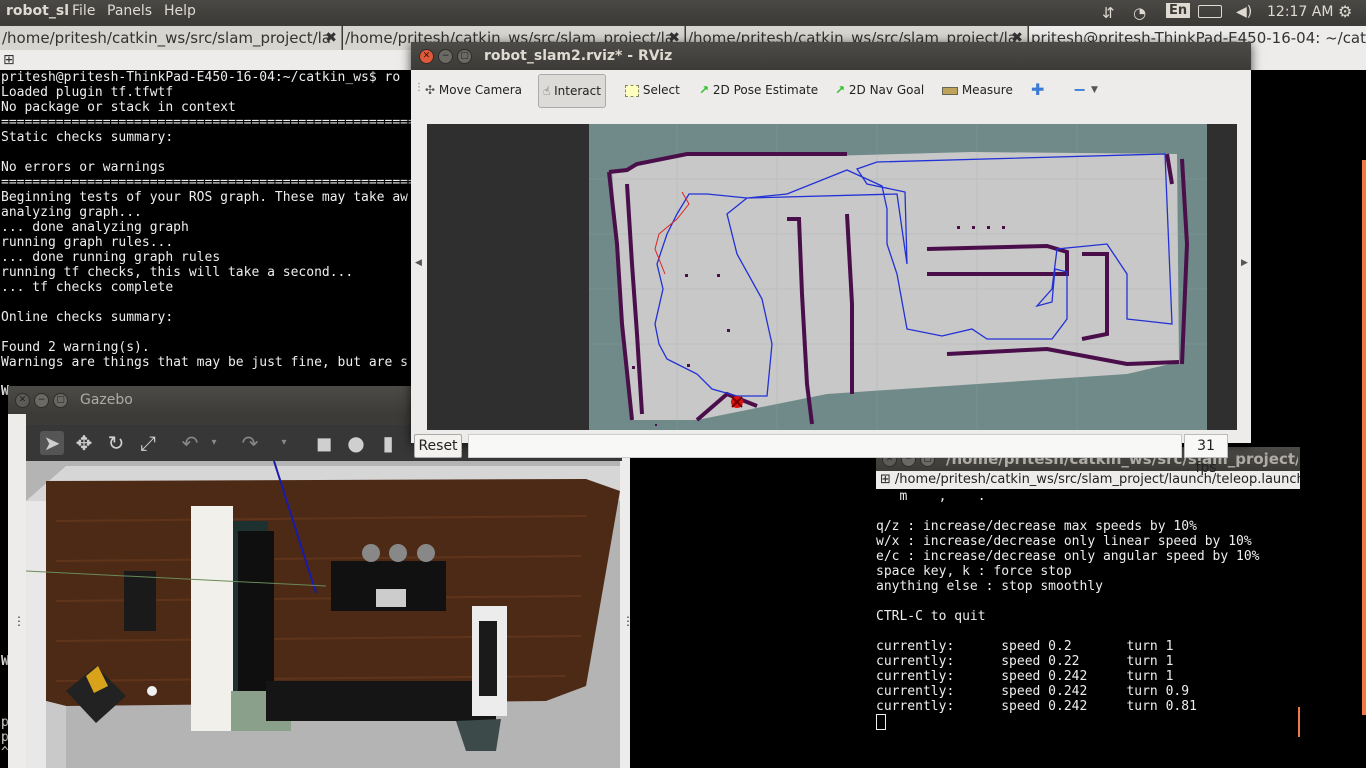 This screenshot has width=1366, height=768. Describe the element at coordinates (765, 90) in the screenshot. I see `tool-label: 2D Pose Estimate` at that location.